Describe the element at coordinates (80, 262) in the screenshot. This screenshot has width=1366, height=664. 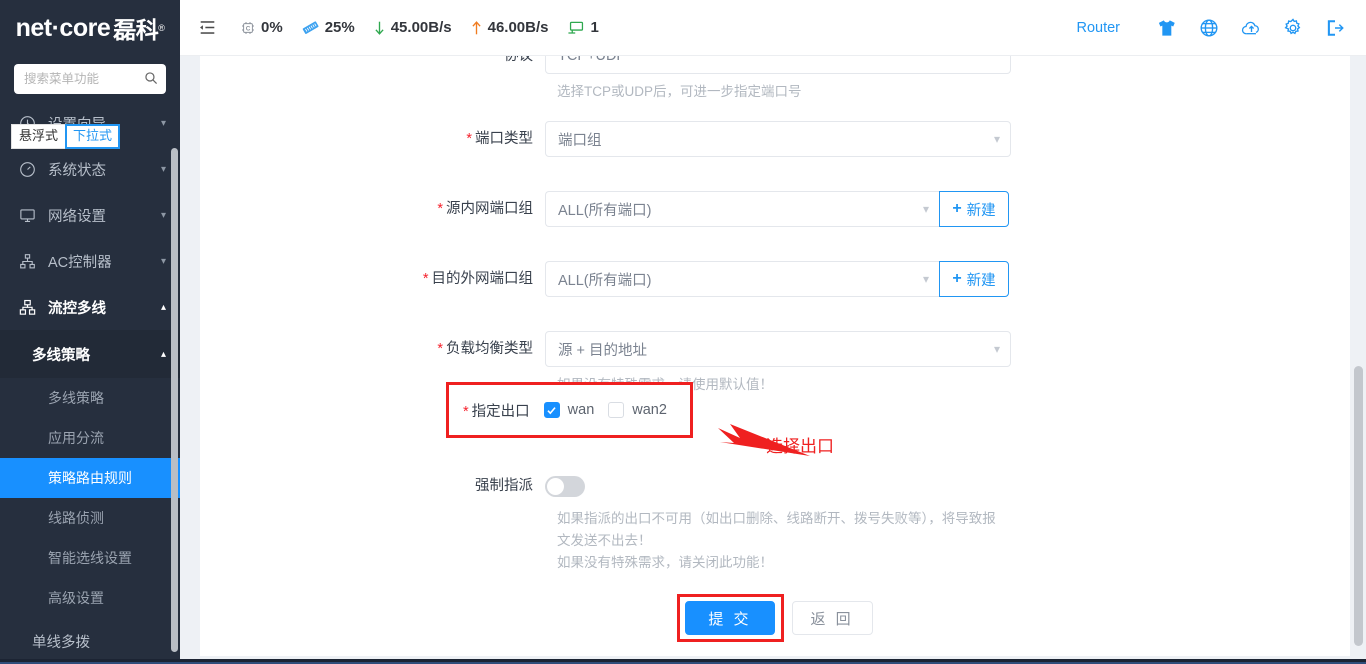
I see `sidebar-item-label: AC控制器` at that location.